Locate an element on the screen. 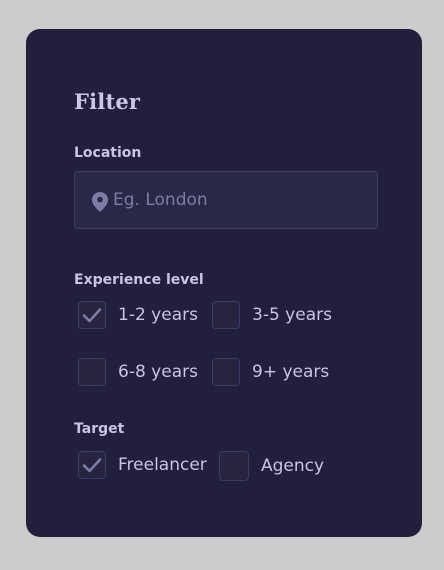  checkbox-label: Agency is located at coordinates (293, 466).